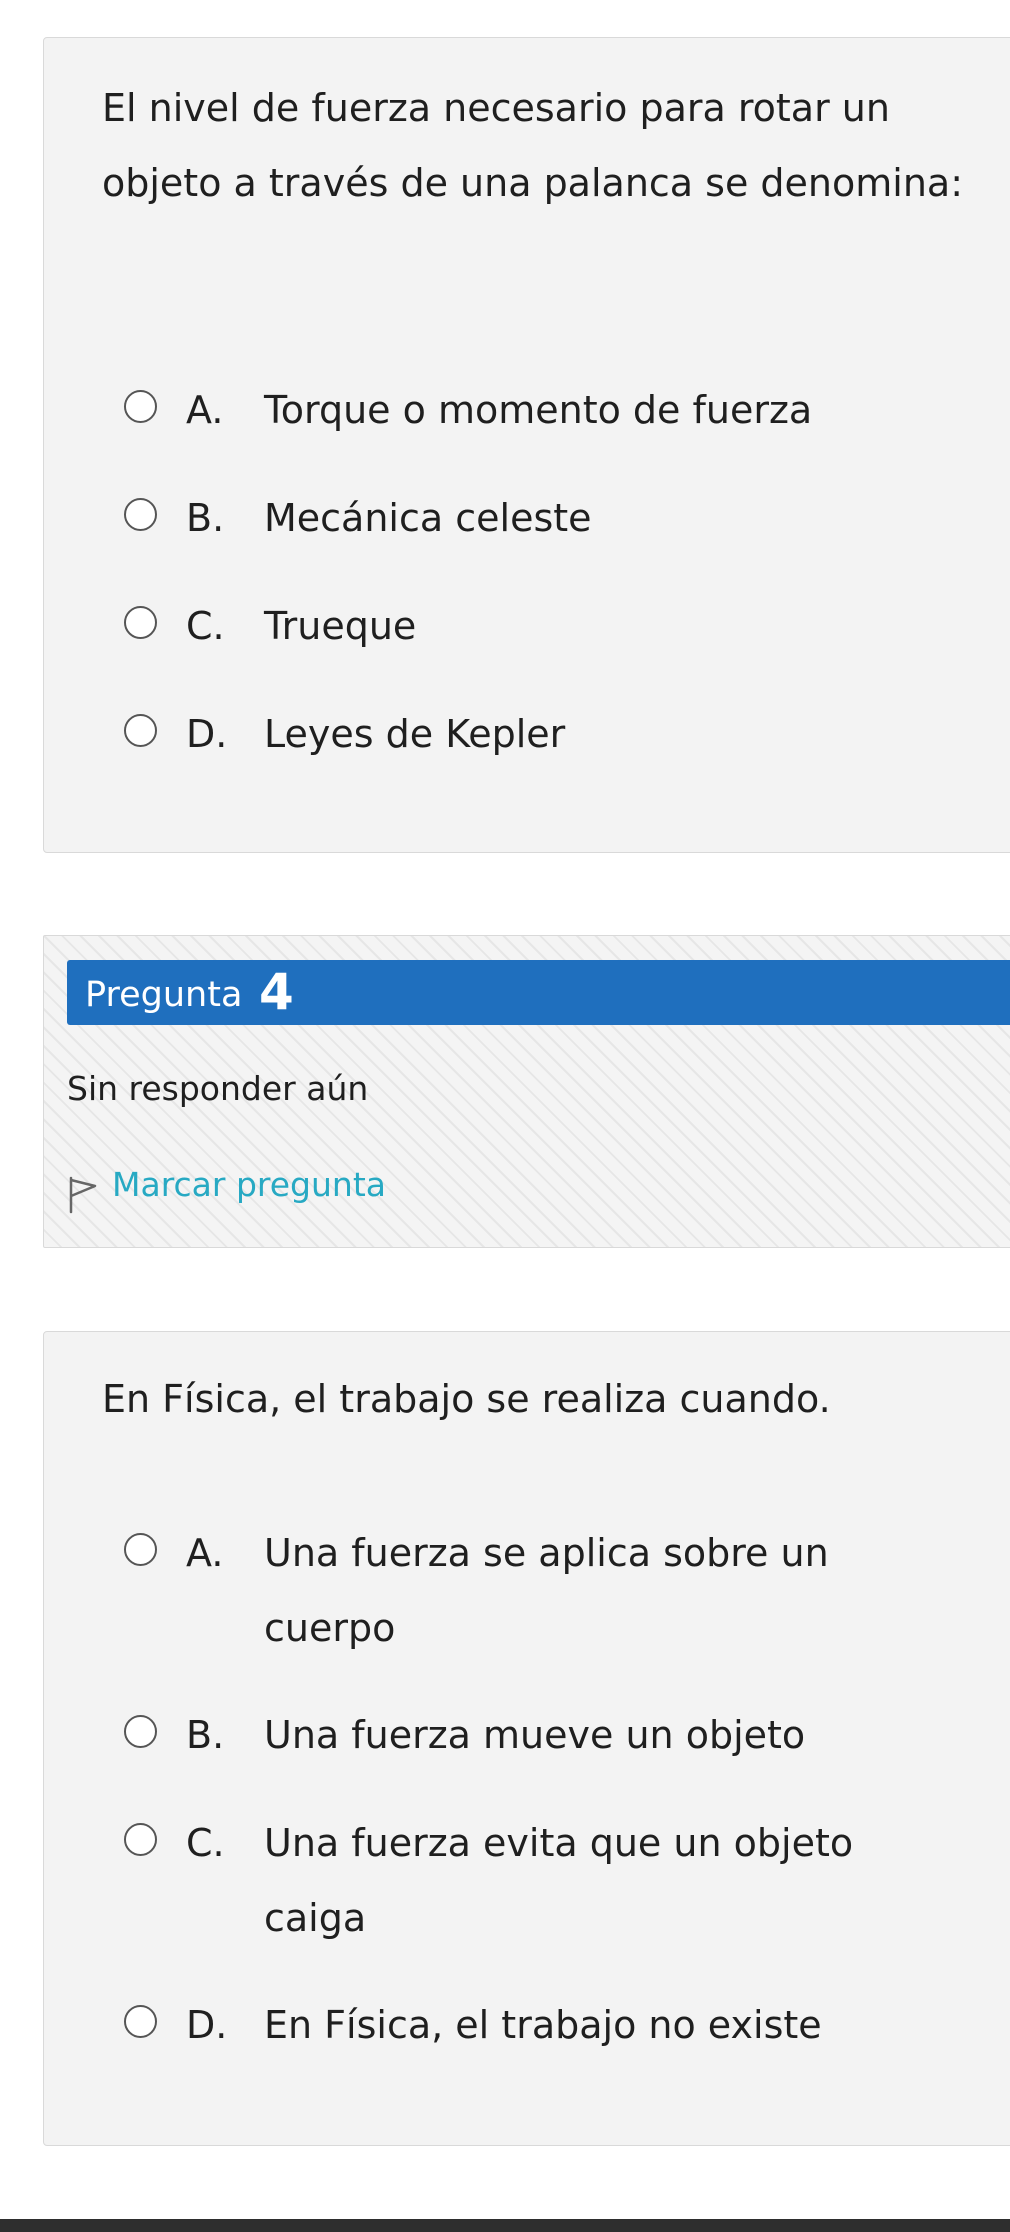 The height and width of the screenshot is (2232, 1010). Describe the element at coordinates (546, 1590) in the screenshot. I see `answer-text: Una fuerza se aplica sobre un cuerpo` at that location.